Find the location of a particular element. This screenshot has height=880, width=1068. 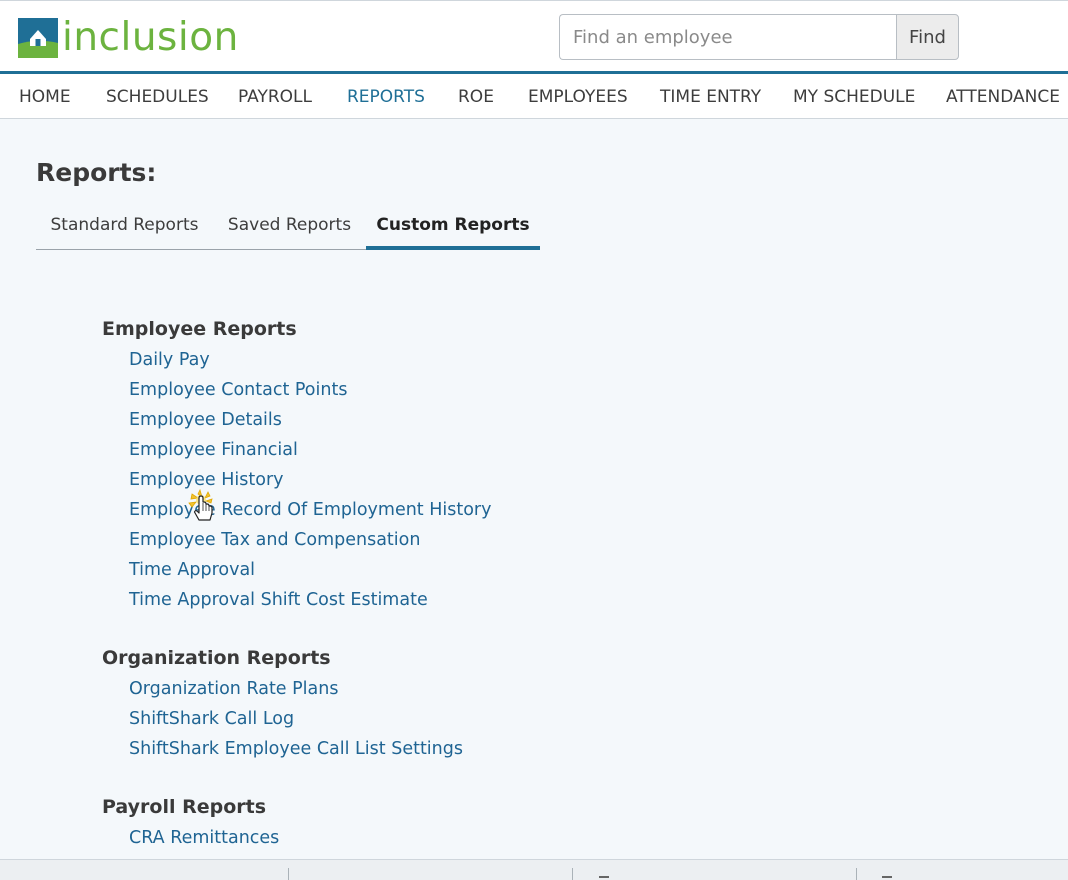

nav-item-attendance: ATTENDANCE is located at coordinates (1003, 97).